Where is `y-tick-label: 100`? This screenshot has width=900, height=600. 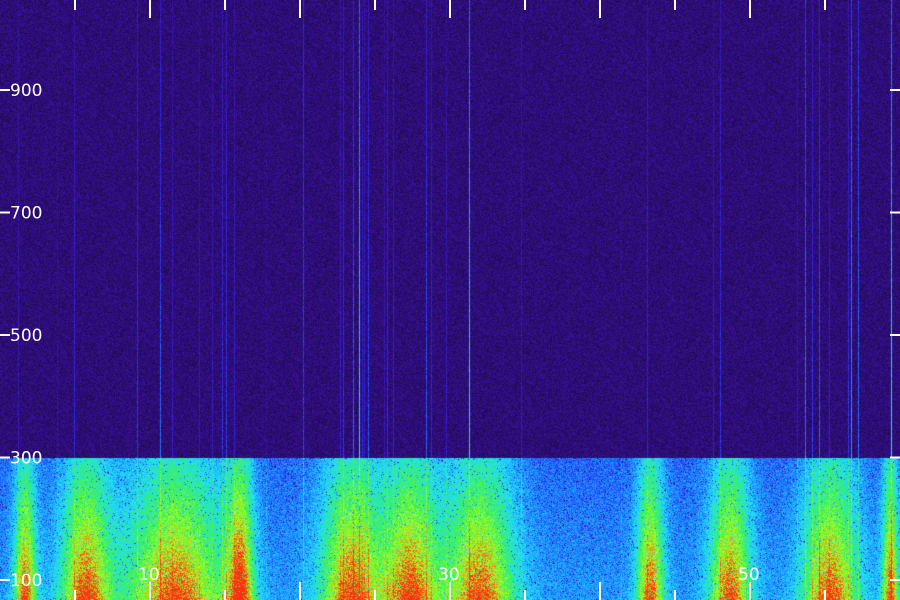
y-tick-label: 100 is located at coordinates (26, 581).